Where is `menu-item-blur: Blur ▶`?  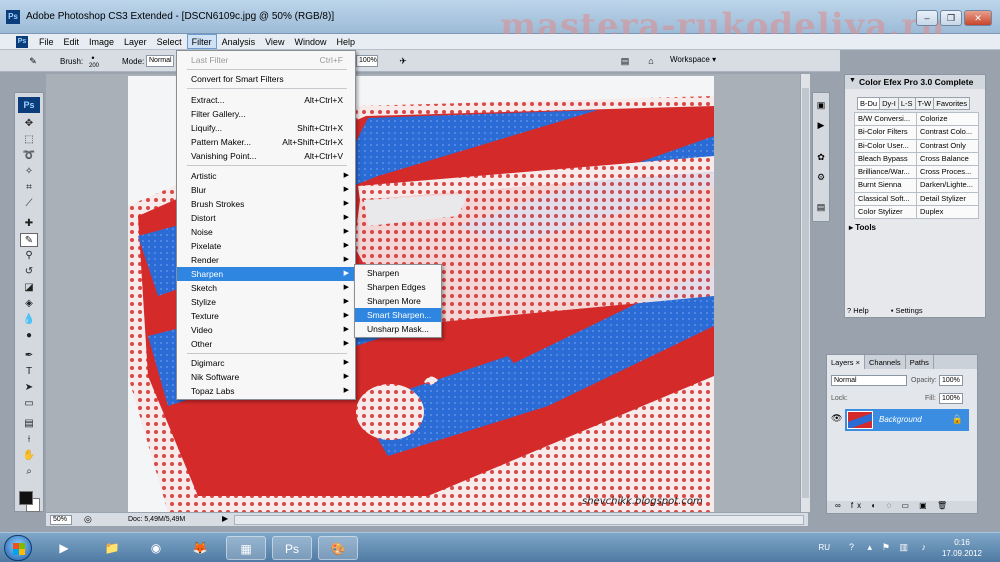 menu-item-blur: Blur ▶ is located at coordinates (266, 190).